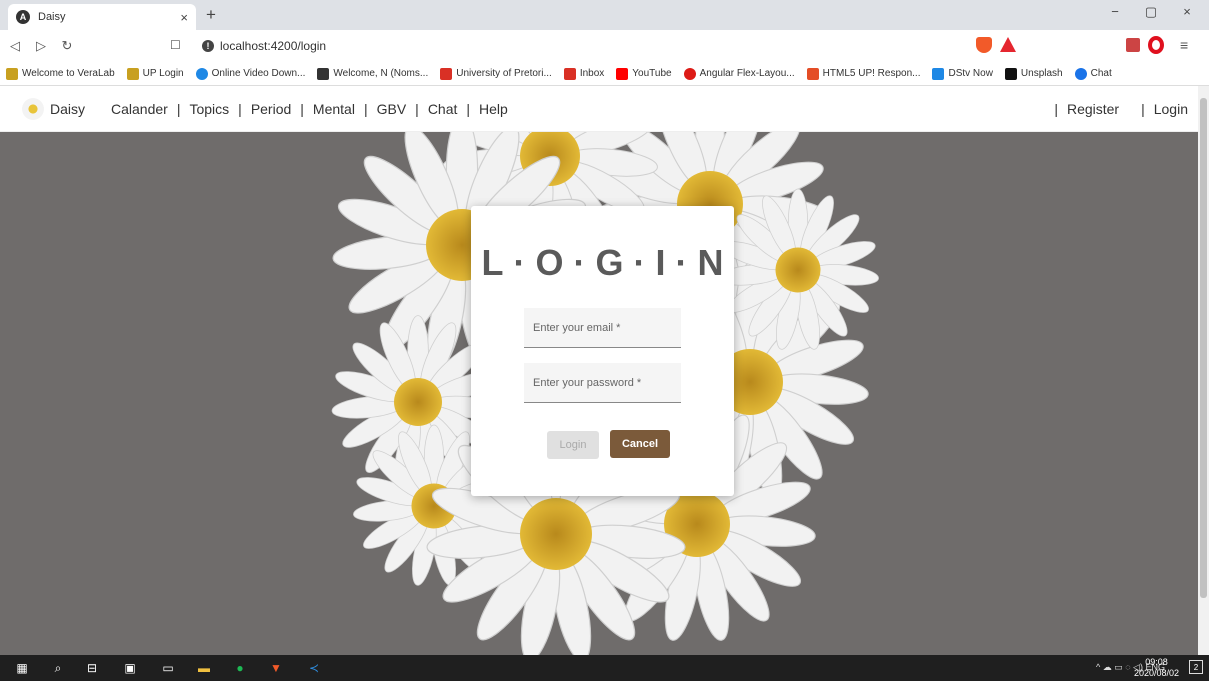 The image size is (1209, 681). I want to click on cancel-button: Cancel, so click(640, 444).